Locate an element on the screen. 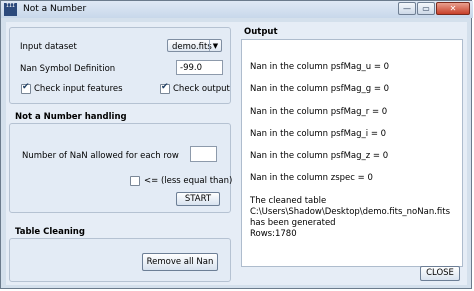  maximize-icon: ▭ is located at coordinates (426, 8).